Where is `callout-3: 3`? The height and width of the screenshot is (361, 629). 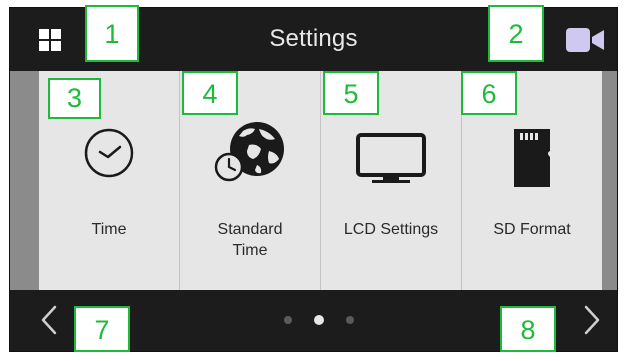 callout-3: 3 is located at coordinates (74, 98).